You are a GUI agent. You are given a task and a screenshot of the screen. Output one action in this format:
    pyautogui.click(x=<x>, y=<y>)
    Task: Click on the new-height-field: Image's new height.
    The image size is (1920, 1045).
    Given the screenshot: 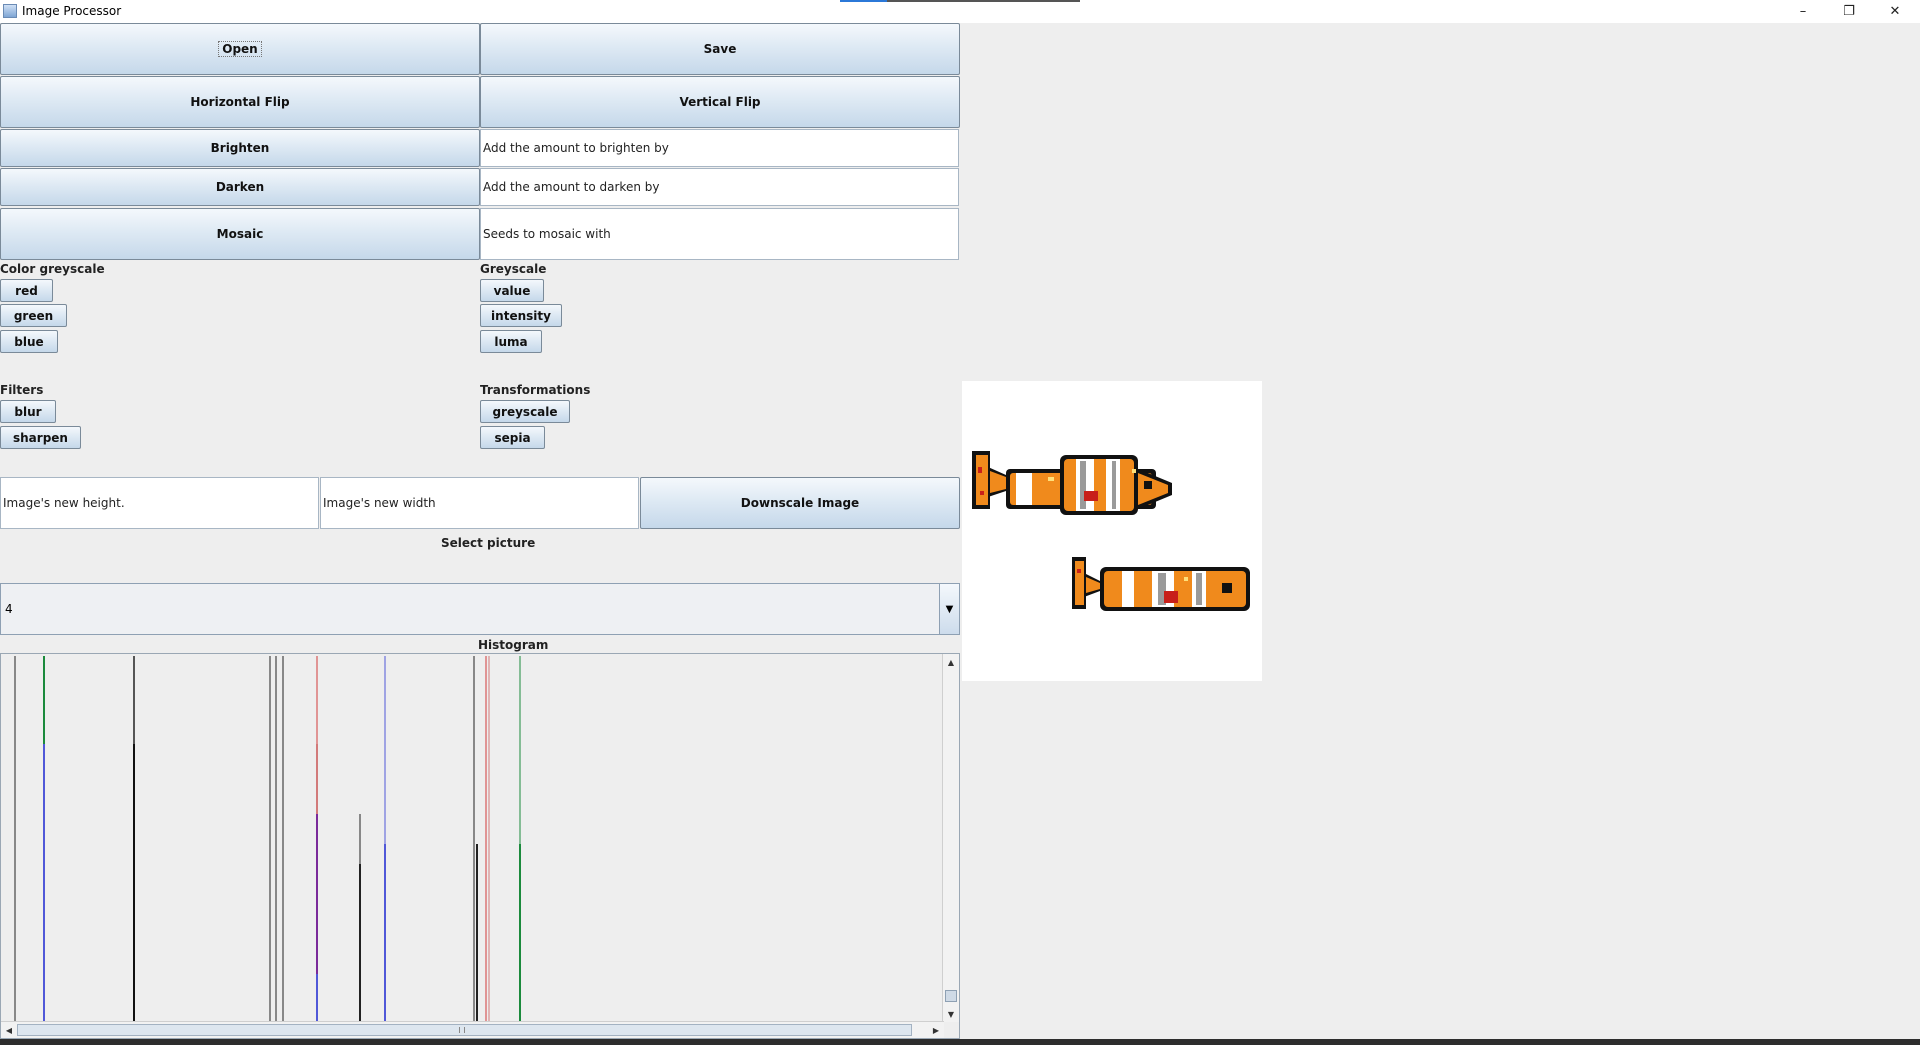 What is the action you would take?
    pyautogui.click(x=159, y=503)
    